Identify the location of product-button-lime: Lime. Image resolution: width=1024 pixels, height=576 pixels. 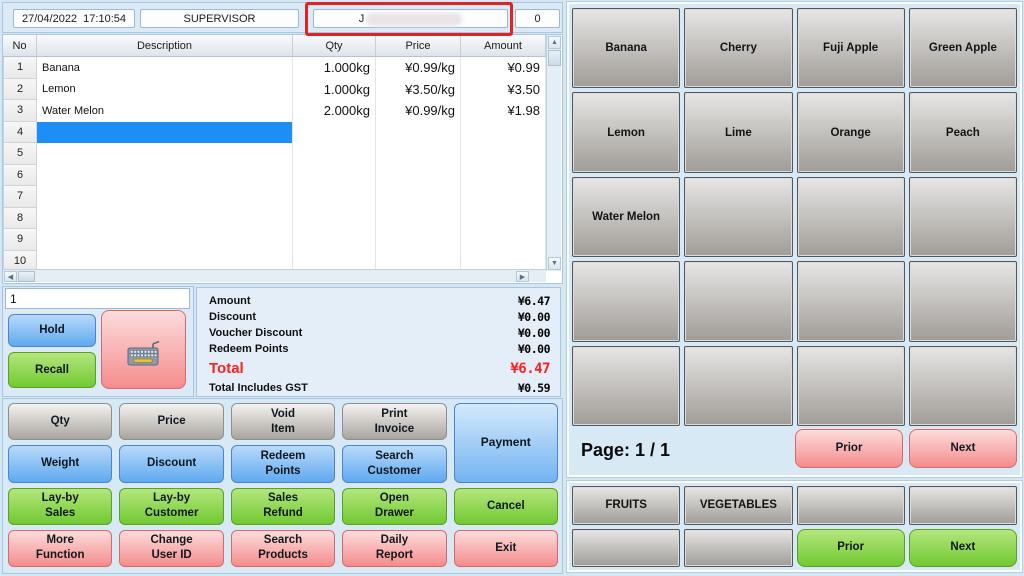
(738, 132).